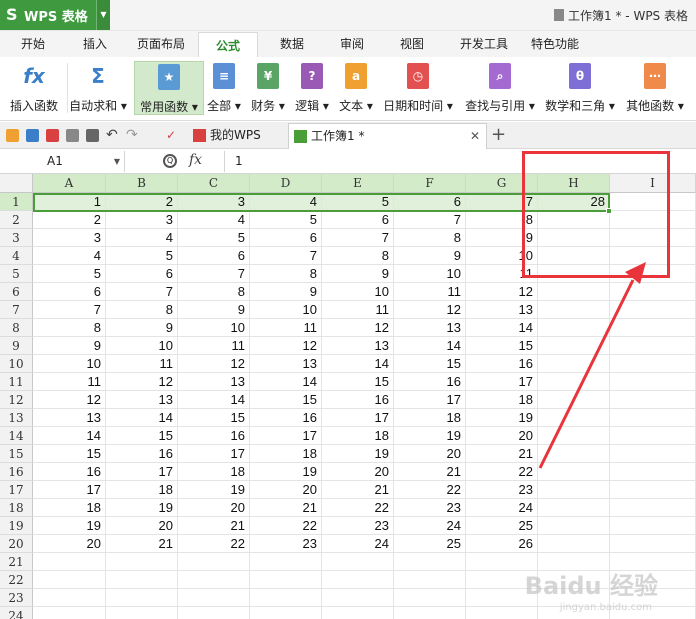 The image size is (696, 619). What do you see at coordinates (142, 418) in the screenshot?
I see `cell-B13: 14` at bounding box center [142, 418].